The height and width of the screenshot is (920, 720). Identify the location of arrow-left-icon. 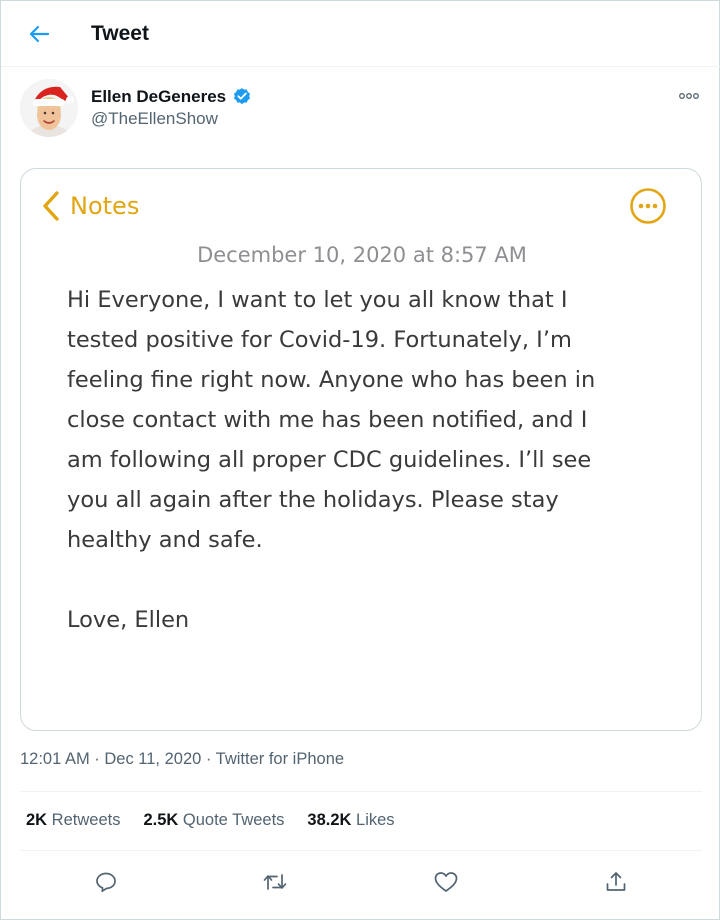
(39, 34).